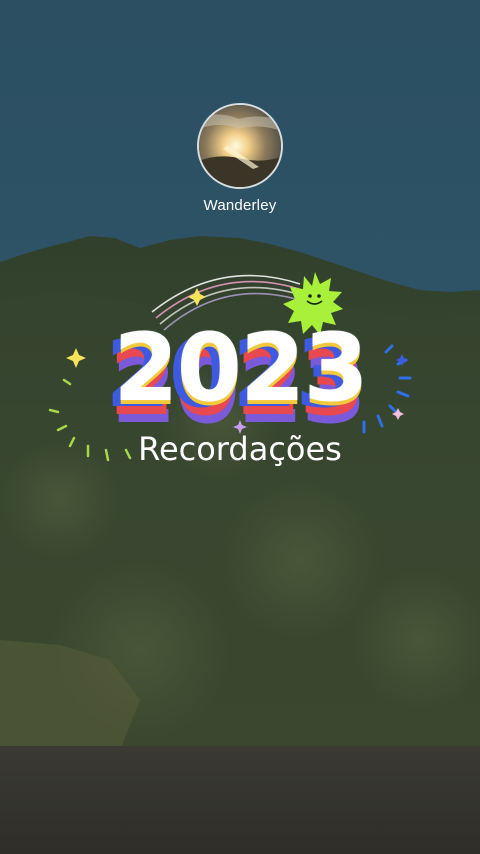 The height and width of the screenshot is (854, 480). What do you see at coordinates (240, 449) in the screenshot?
I see `memories-subtitle: Recordações` at bounding box center [240, 449].